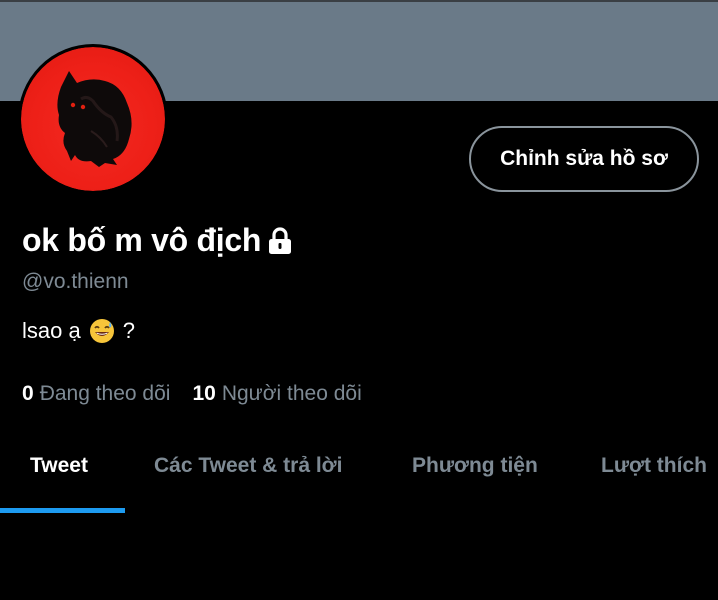 The height and width of the screenshot is (600, 718). Describe the element at coordinates (584, 159) in the screenshot. I see `edit-profile-button: Chỉnh sửa hồ sơ` at that location.